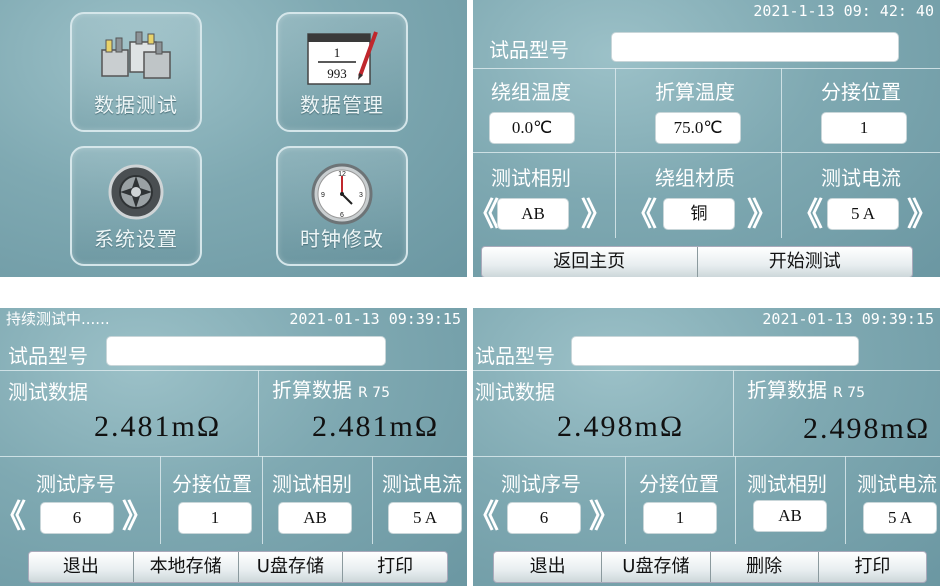  Describe the element at coordinates (532, 128) in the screenshot. I see `winding-temp-input: 0.0℃` at that location.